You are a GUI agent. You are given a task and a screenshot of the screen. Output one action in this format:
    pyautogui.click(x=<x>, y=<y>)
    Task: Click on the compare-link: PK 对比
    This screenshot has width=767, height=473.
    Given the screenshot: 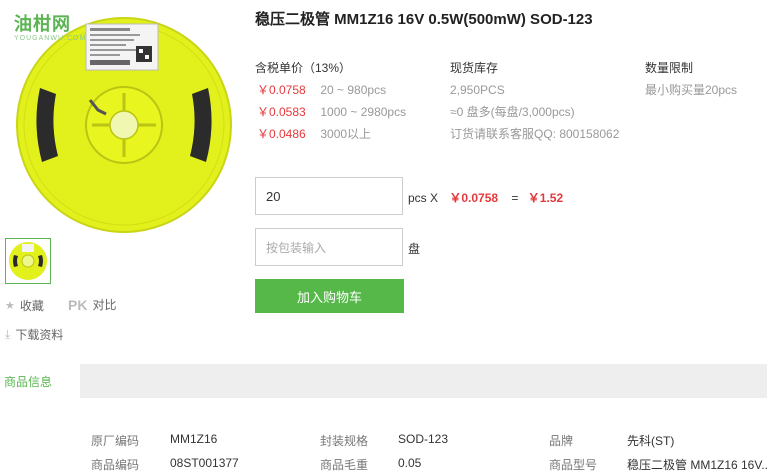 What is the action you would take?
    pyautogui.click(x=92, y=304)
    